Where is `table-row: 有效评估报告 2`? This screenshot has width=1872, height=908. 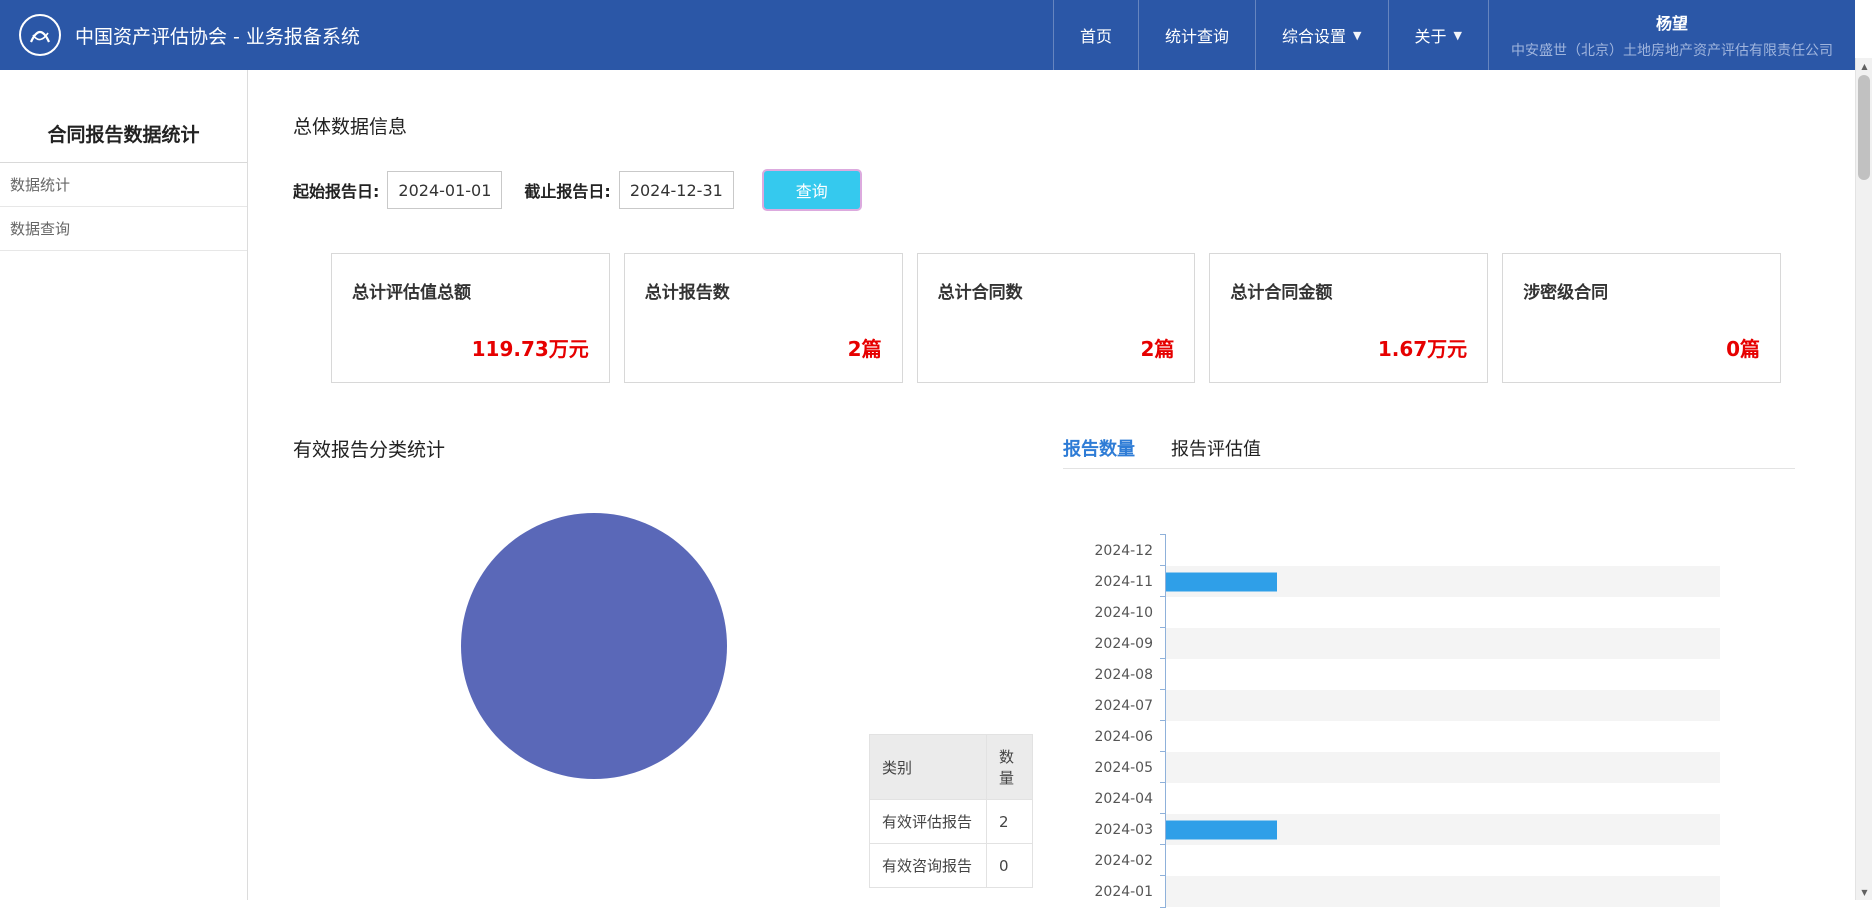
table-row: 有效评估报告 2 is located at coordinates (951, 821).